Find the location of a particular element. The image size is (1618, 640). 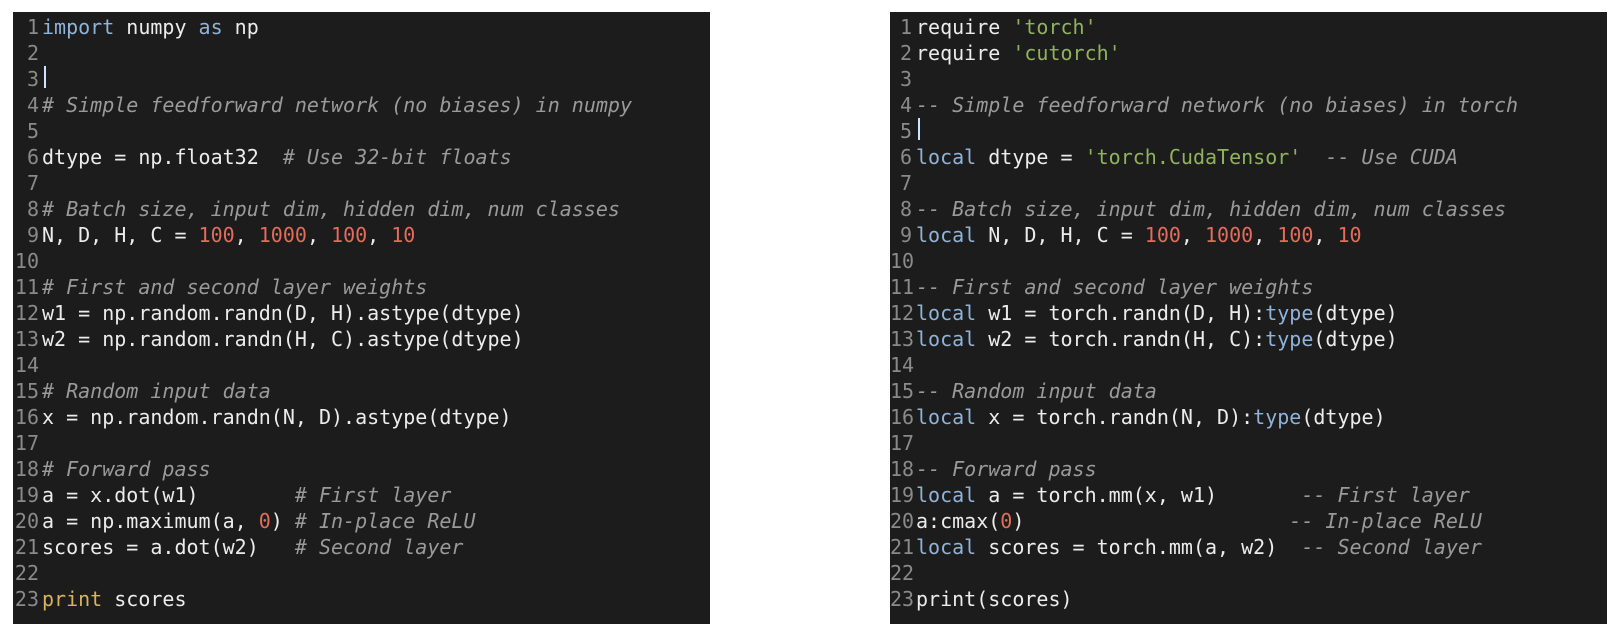

line-number: 18 is located at coordinates (902, 469).